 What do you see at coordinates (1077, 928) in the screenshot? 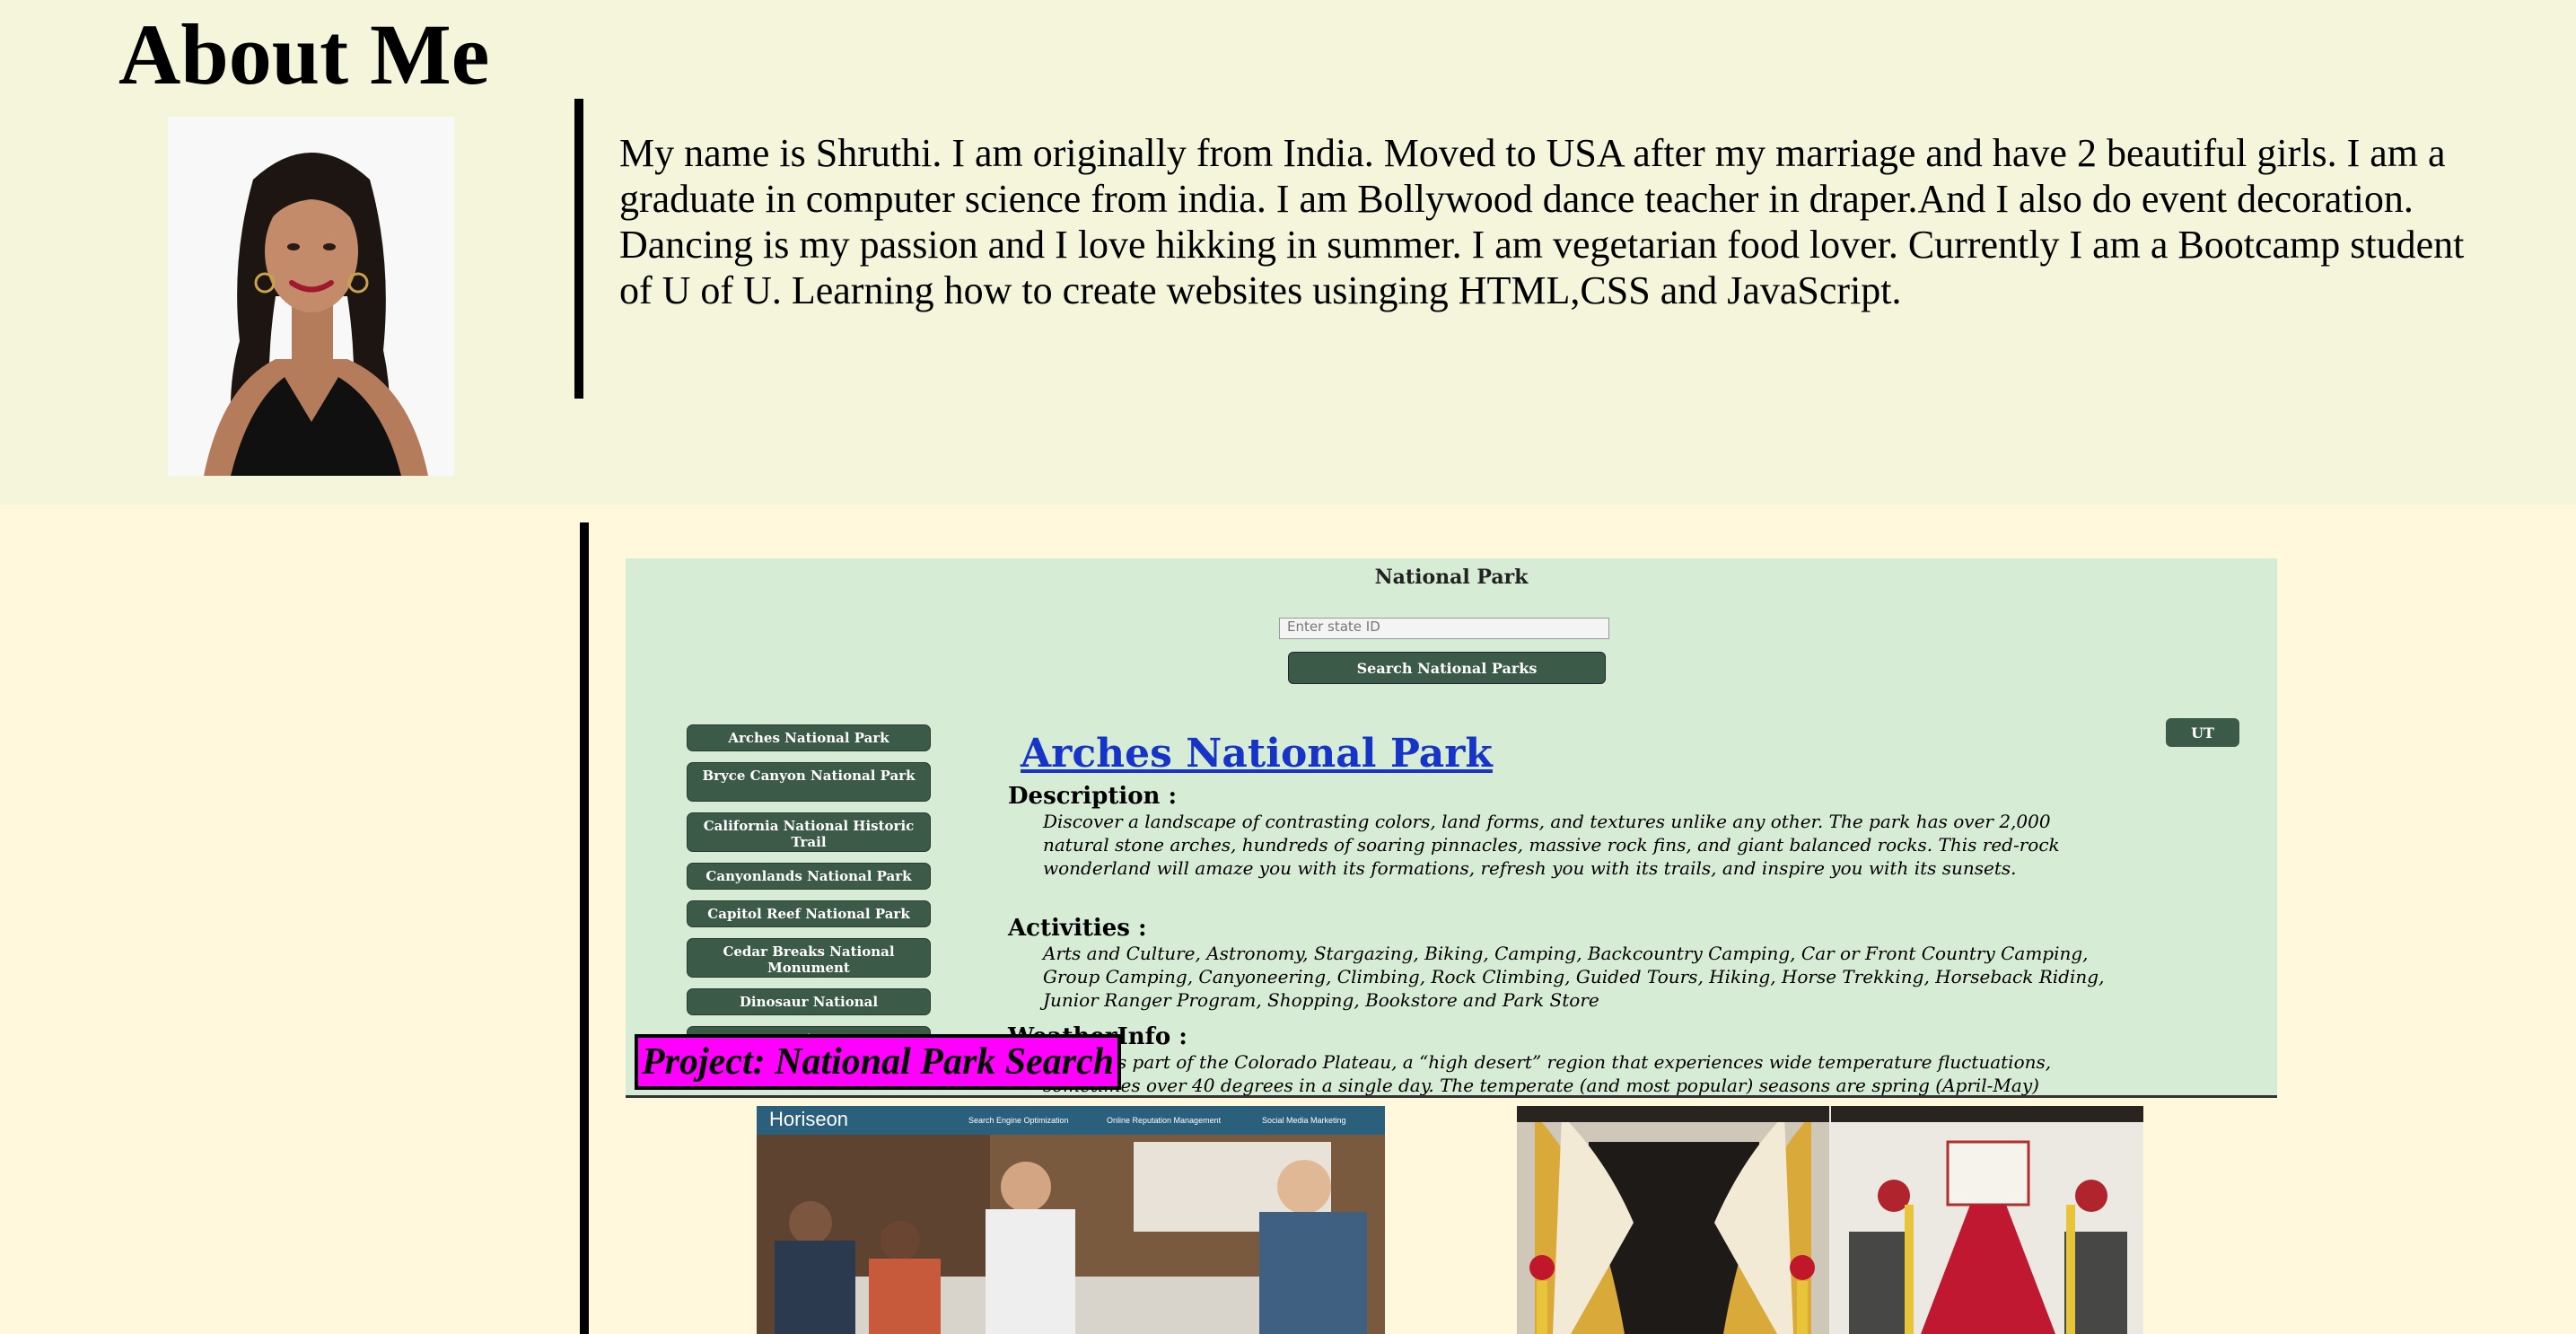
I see `np-activities-label: Activities :` at bounding box center [1077, 928].